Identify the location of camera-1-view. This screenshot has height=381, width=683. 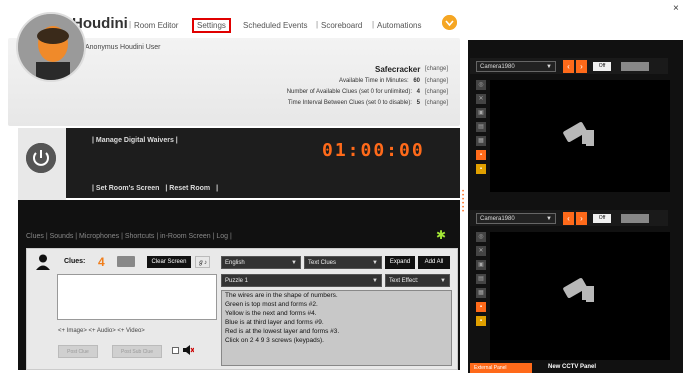
(580, 136).